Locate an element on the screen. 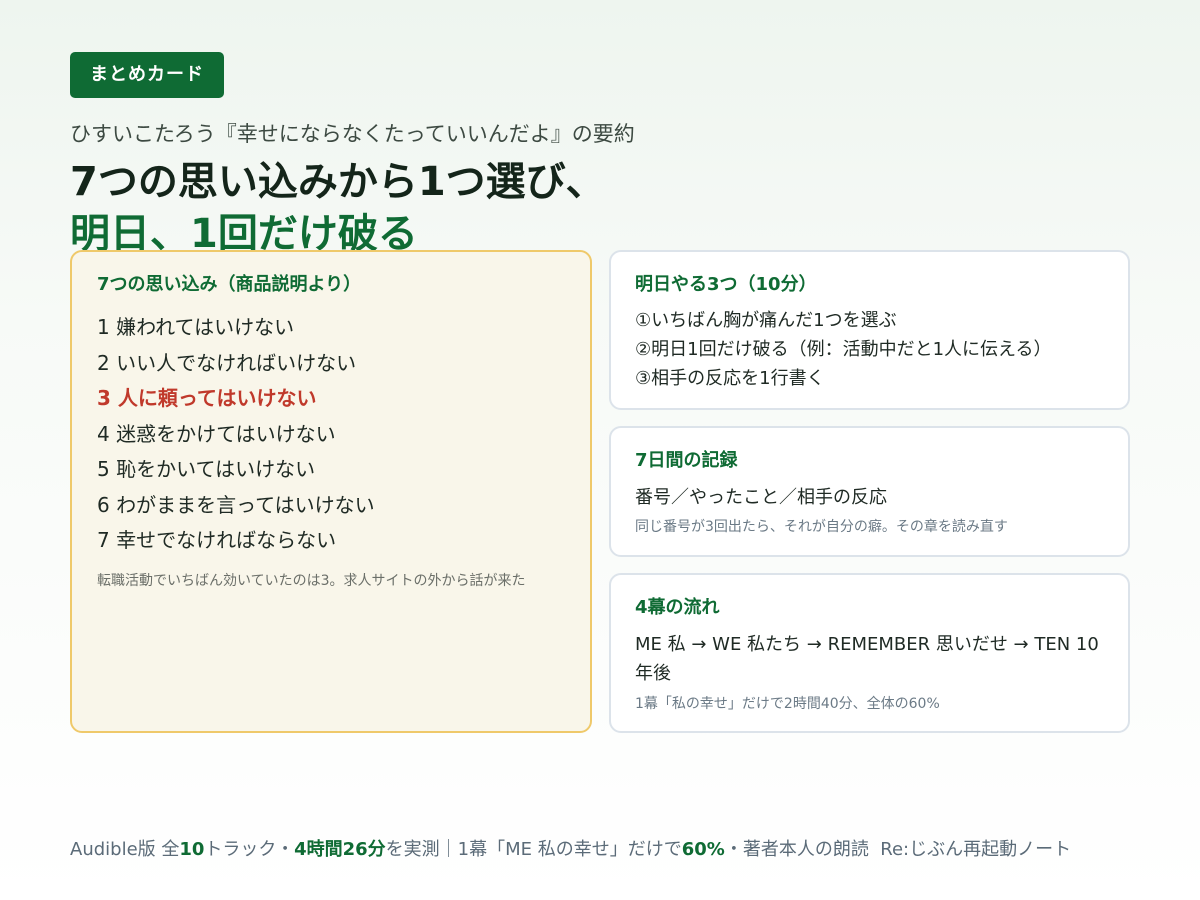  footer-track-count: 10 is located at coordinates (192, 849).